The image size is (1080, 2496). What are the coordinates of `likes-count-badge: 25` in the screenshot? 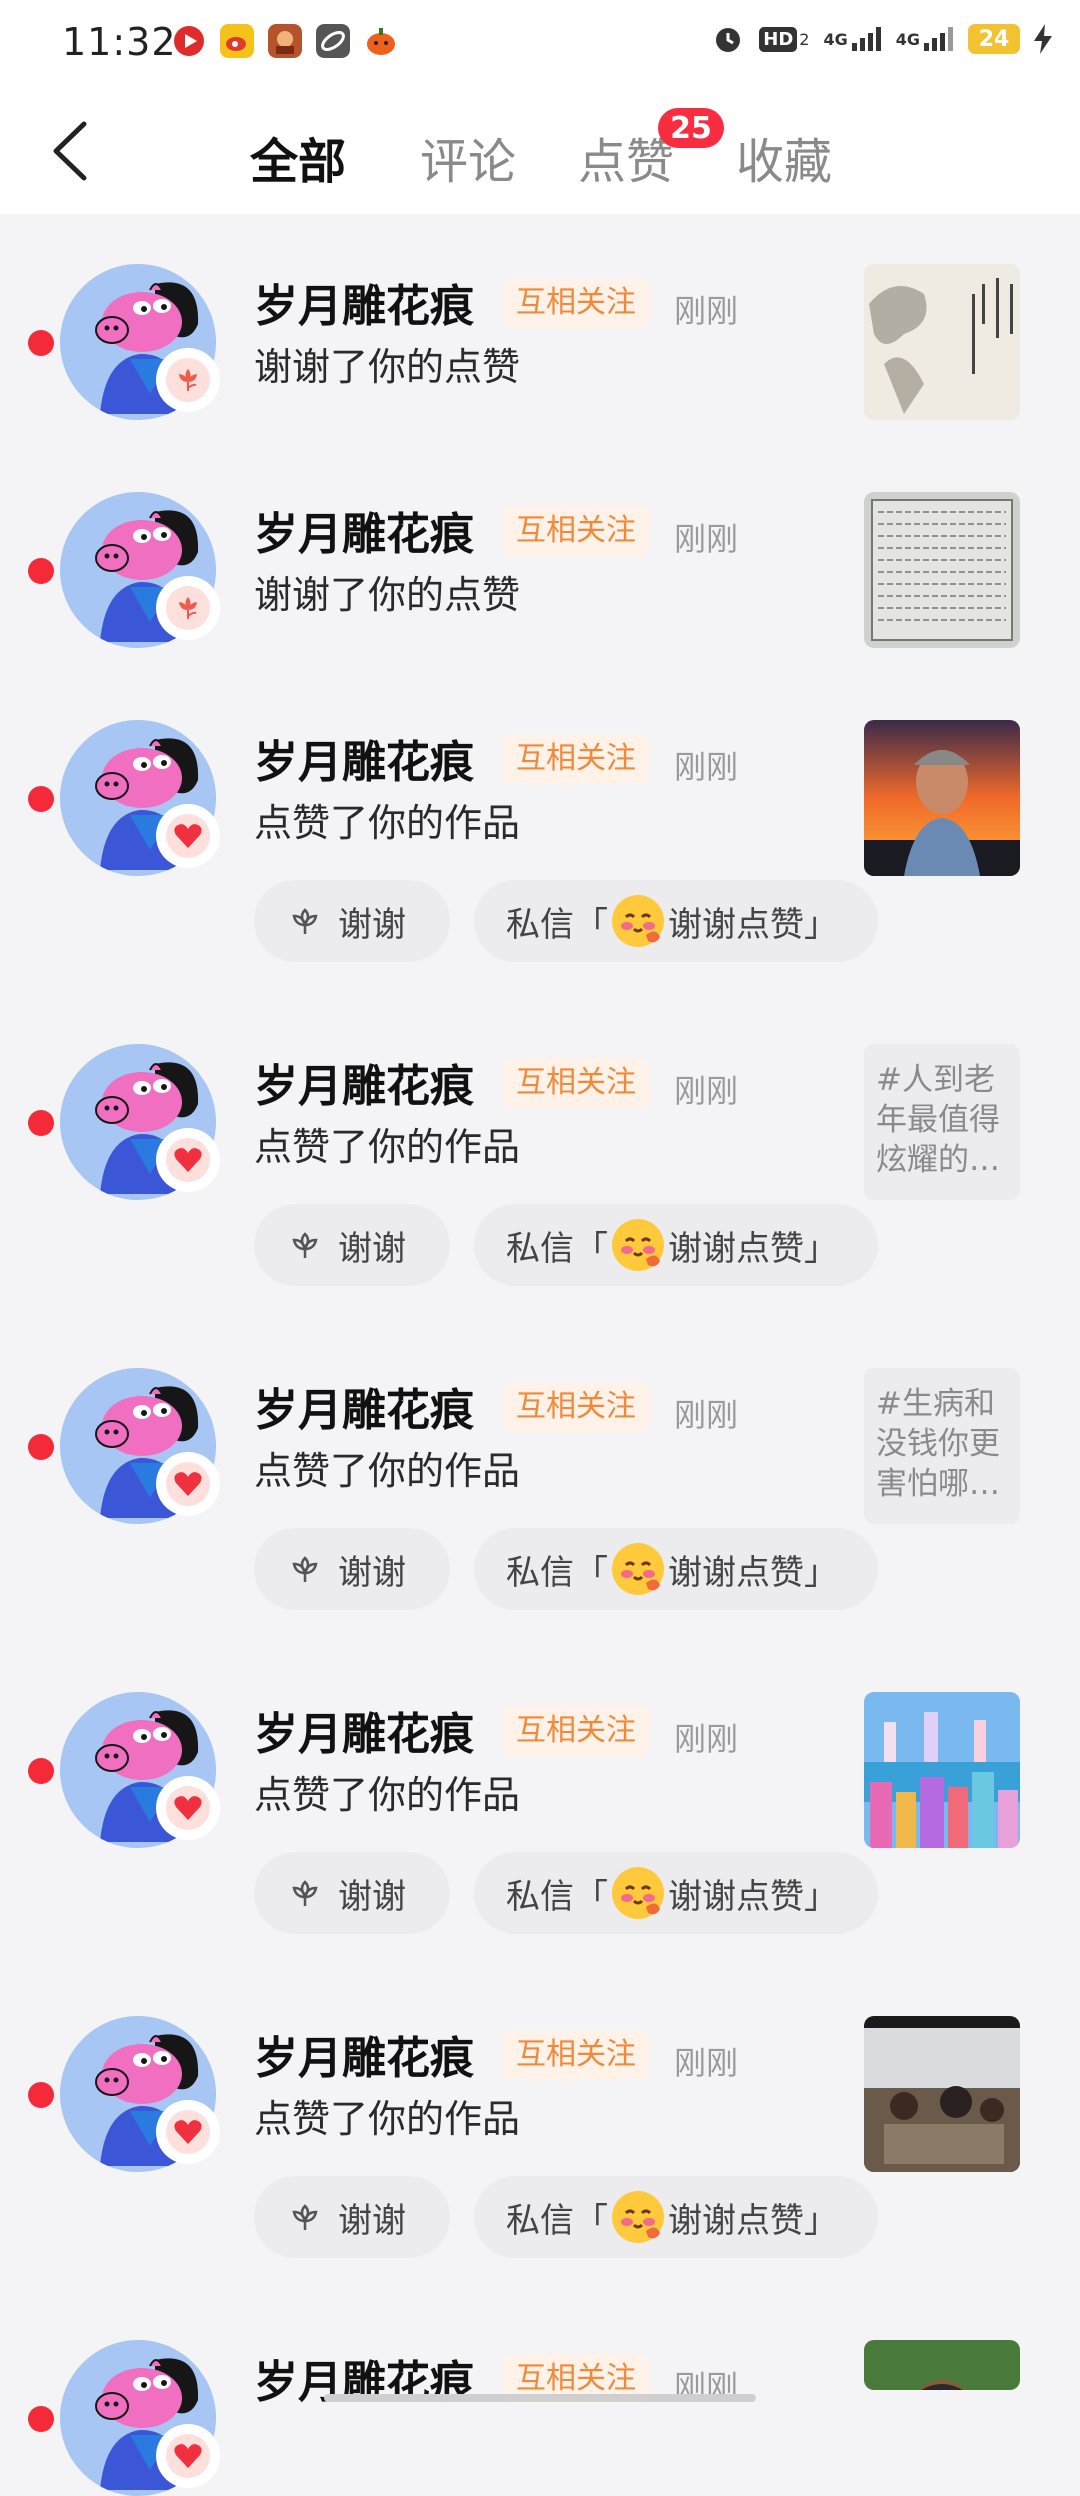 It's located at (691, 128).